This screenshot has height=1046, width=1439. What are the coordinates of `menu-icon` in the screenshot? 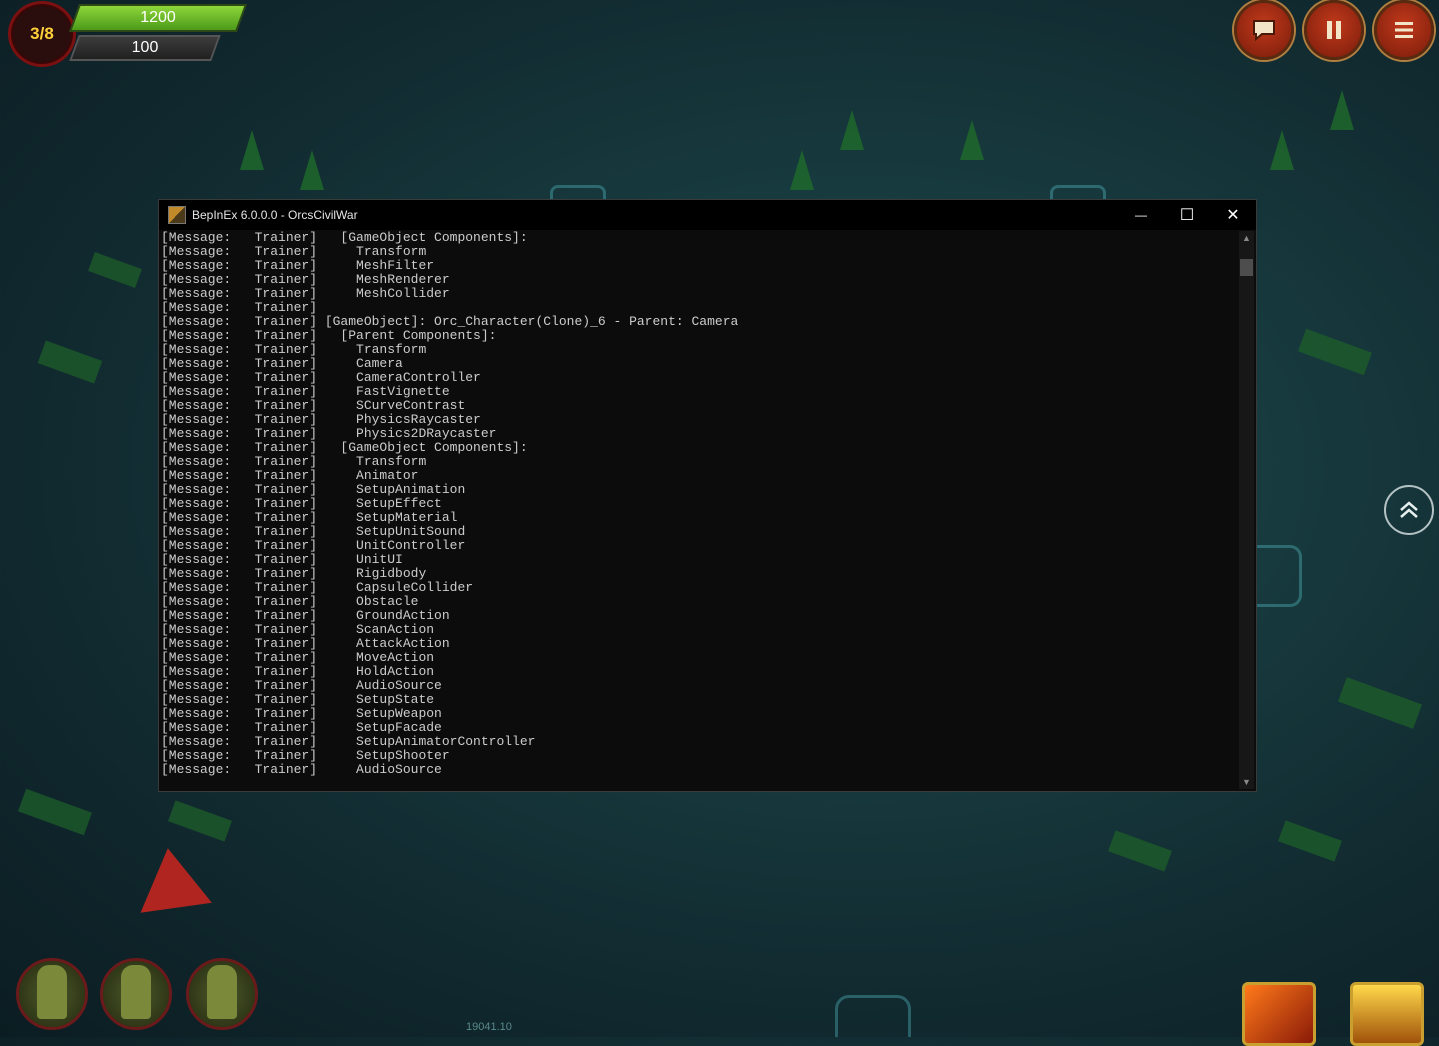 It's located at (1404, 30).